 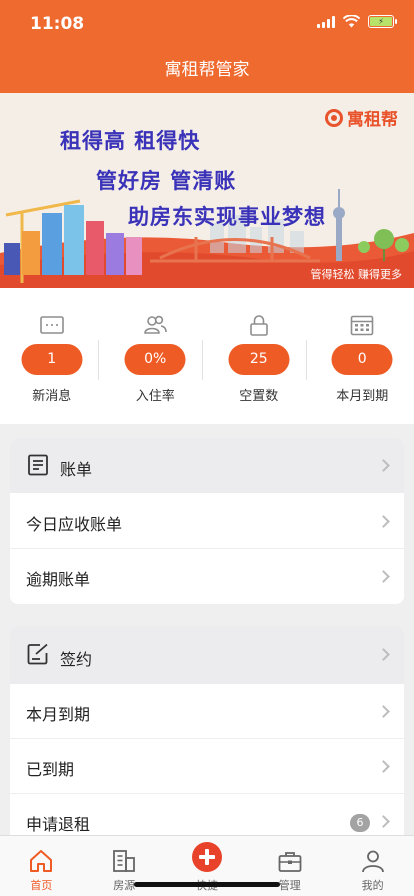 I want to click on stat-value: 1, so click(x=52, y=359).